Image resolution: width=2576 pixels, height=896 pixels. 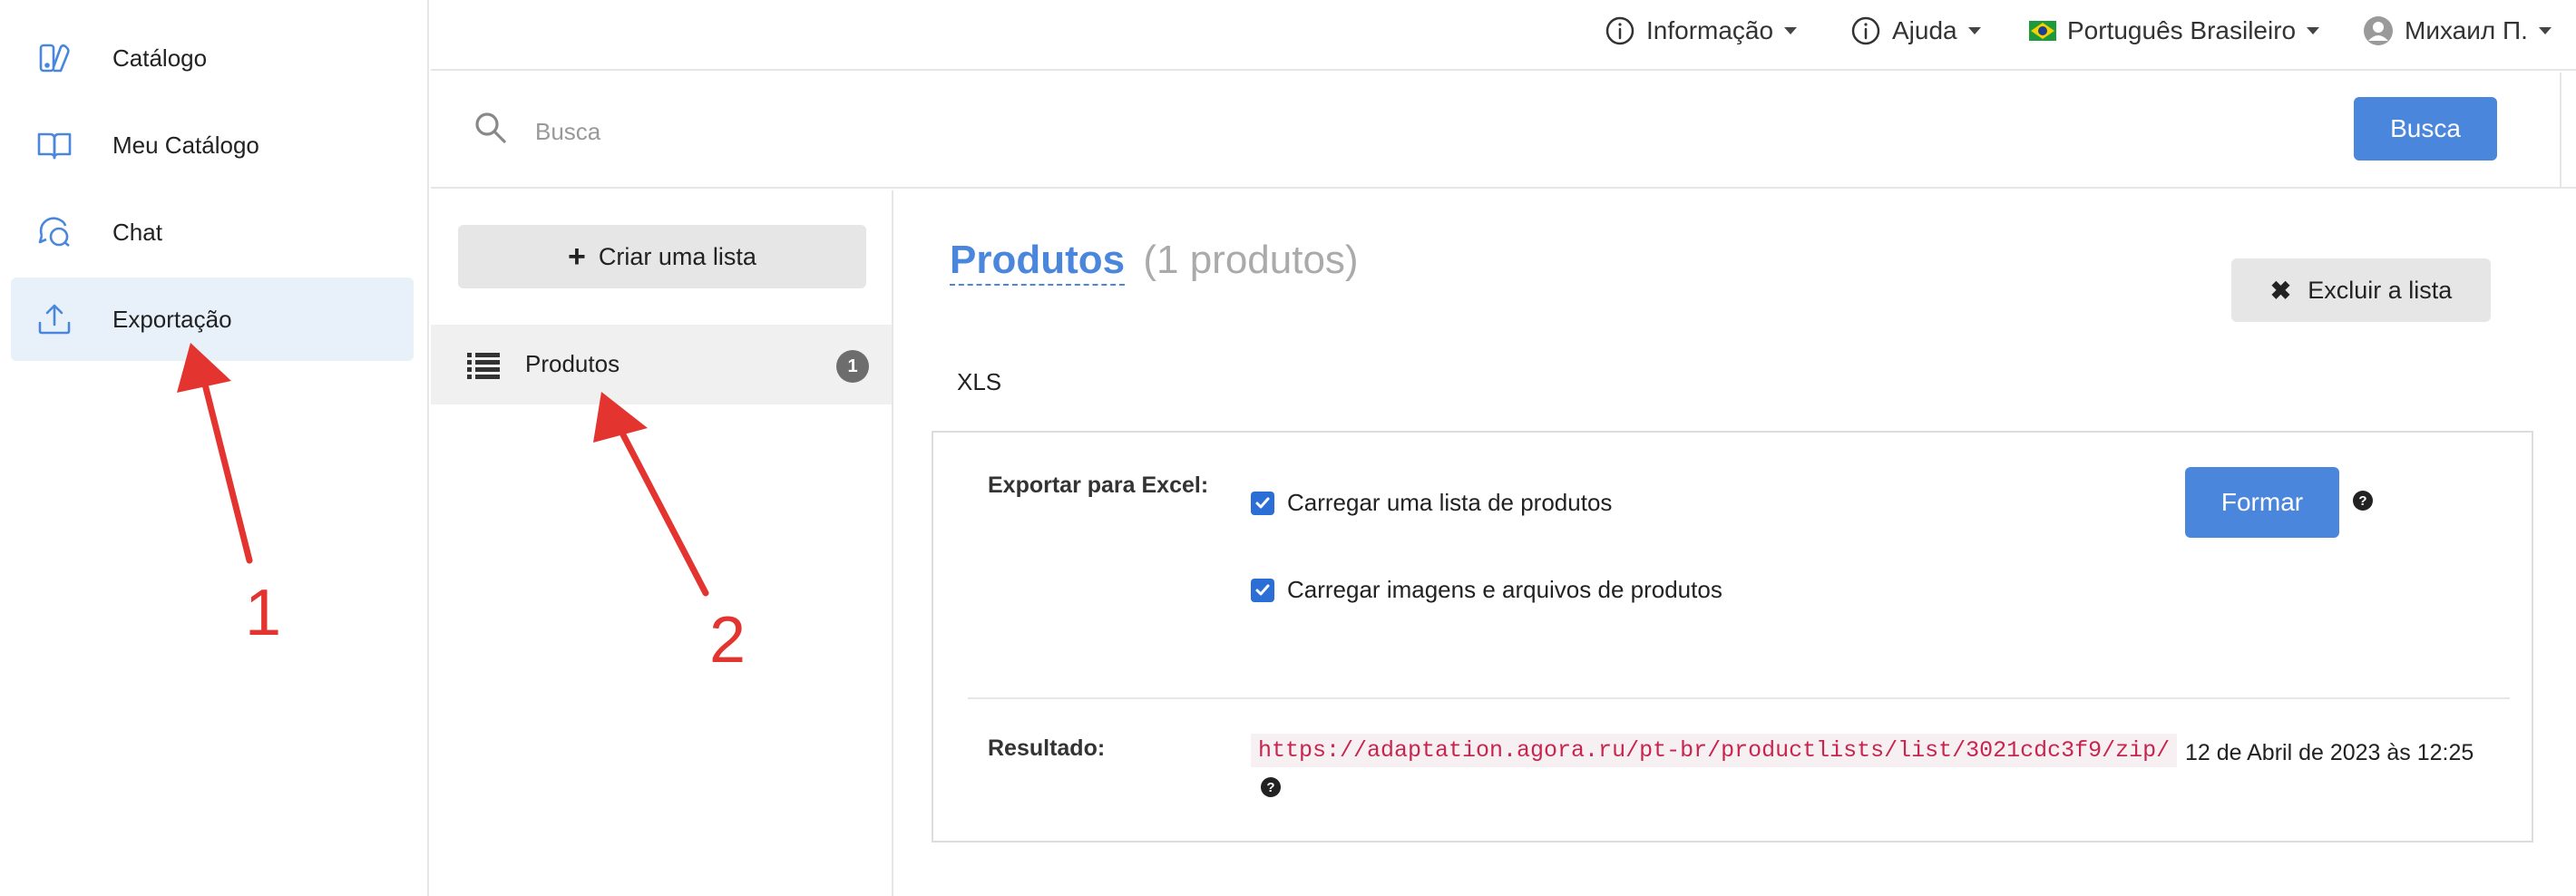 I want to click on option-product-list: Carregar uma lista de produtos, so click(x=1431, y=503).